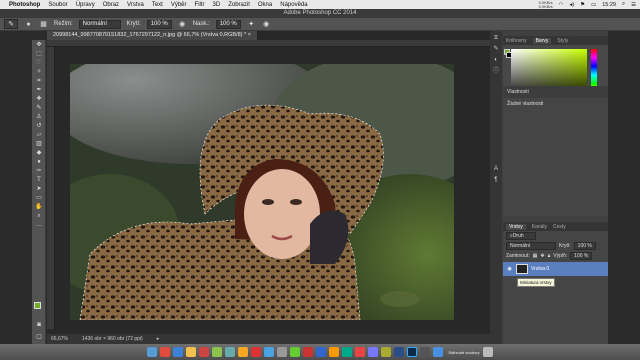 This screenshot has width=640, height=360. I want to click on marquee-tool-icon: ⬚, so click(39, 54).